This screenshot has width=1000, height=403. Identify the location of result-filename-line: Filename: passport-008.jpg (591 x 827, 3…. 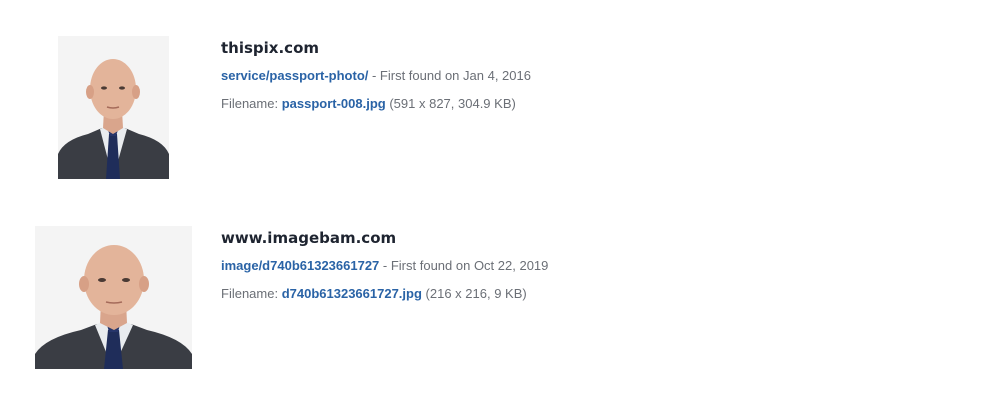
(376, 104).